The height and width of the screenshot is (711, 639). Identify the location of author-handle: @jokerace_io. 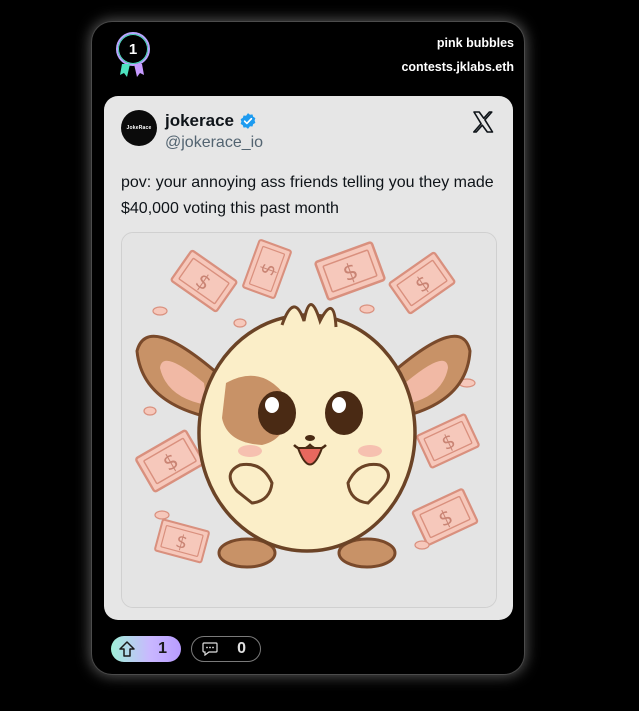
(214, 143).